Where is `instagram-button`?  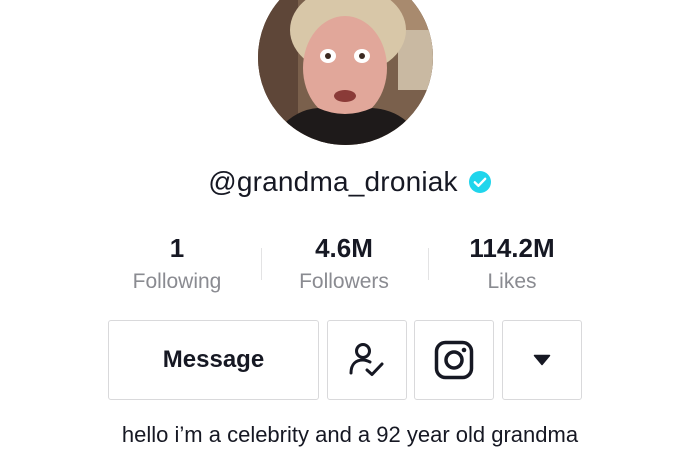 instagram-button is located at coordinates (454, 360).